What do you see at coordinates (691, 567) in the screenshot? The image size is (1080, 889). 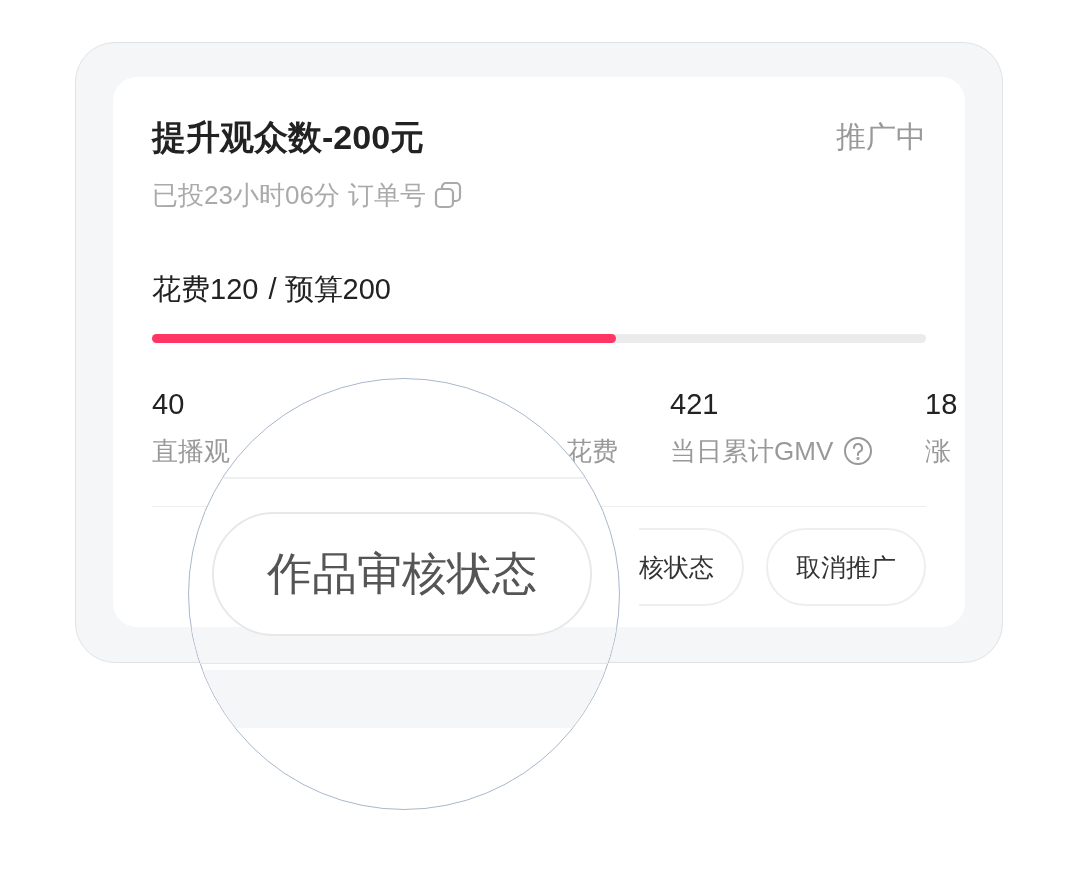 I see `action-button: 核状态` at bounding box center [691, 567].